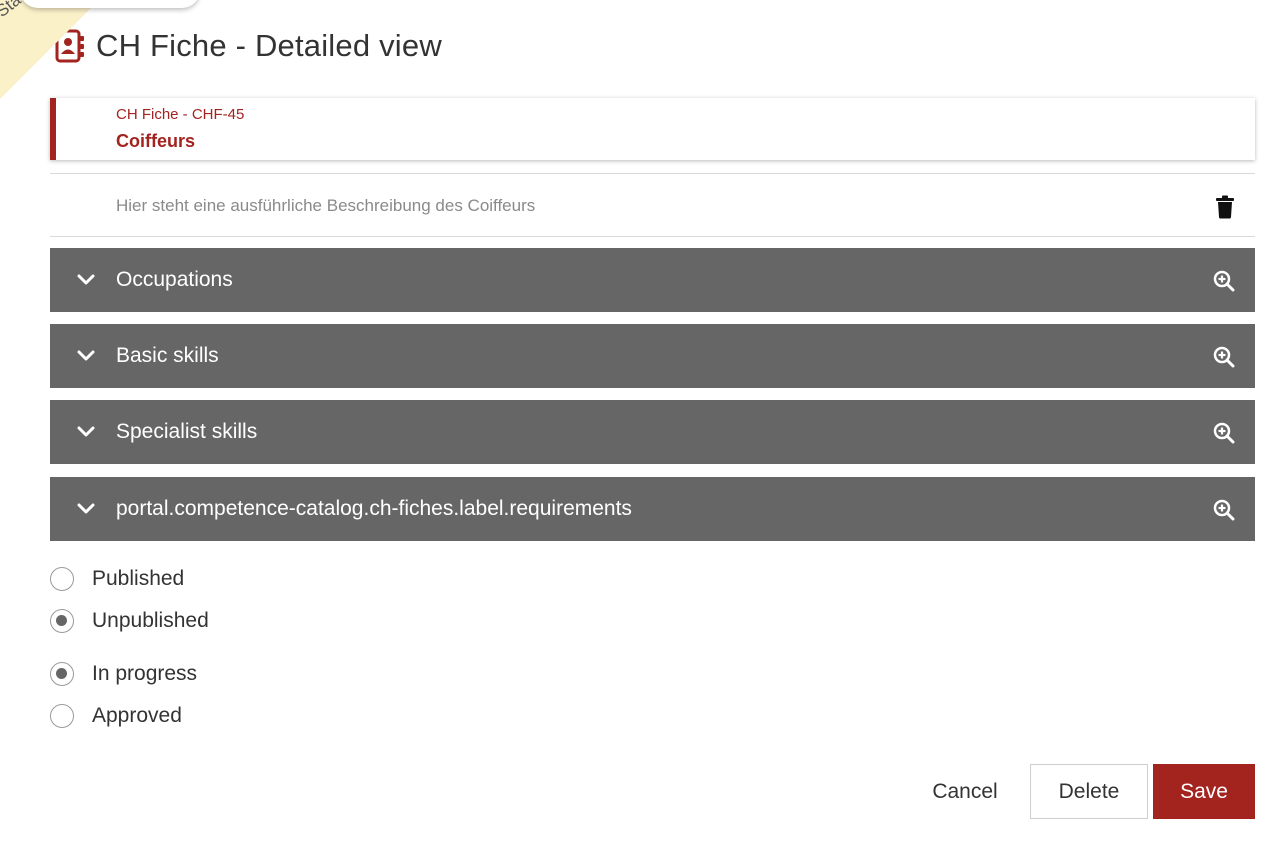 The image size is (1280, 852). What do you see at coordinates (180, 114) in the screenshot?
I see `fiche-code: CH Fiche - CHF-45` at bounding box center [180, 114].